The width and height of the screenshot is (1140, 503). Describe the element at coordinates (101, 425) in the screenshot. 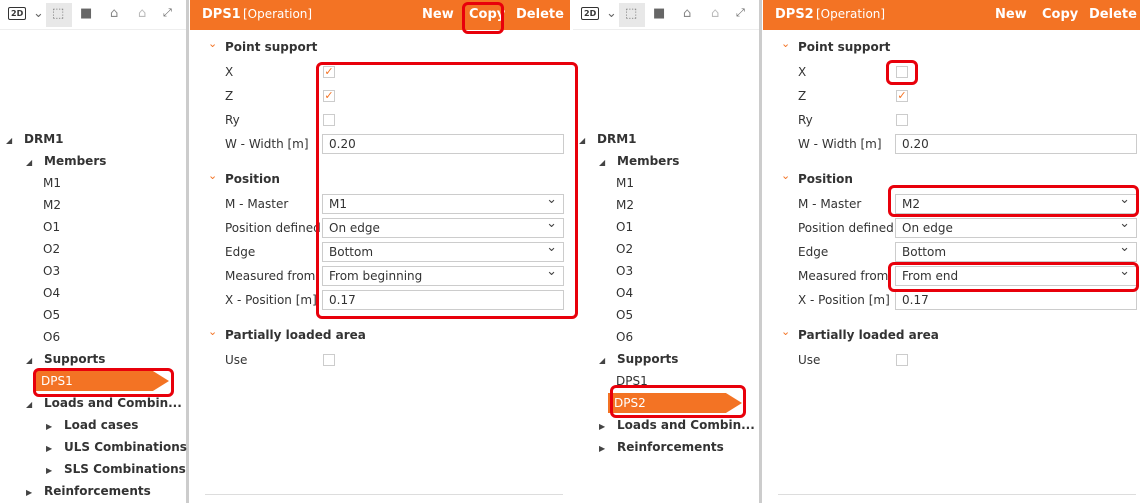

I see `tree-item: Load cases` at that location.